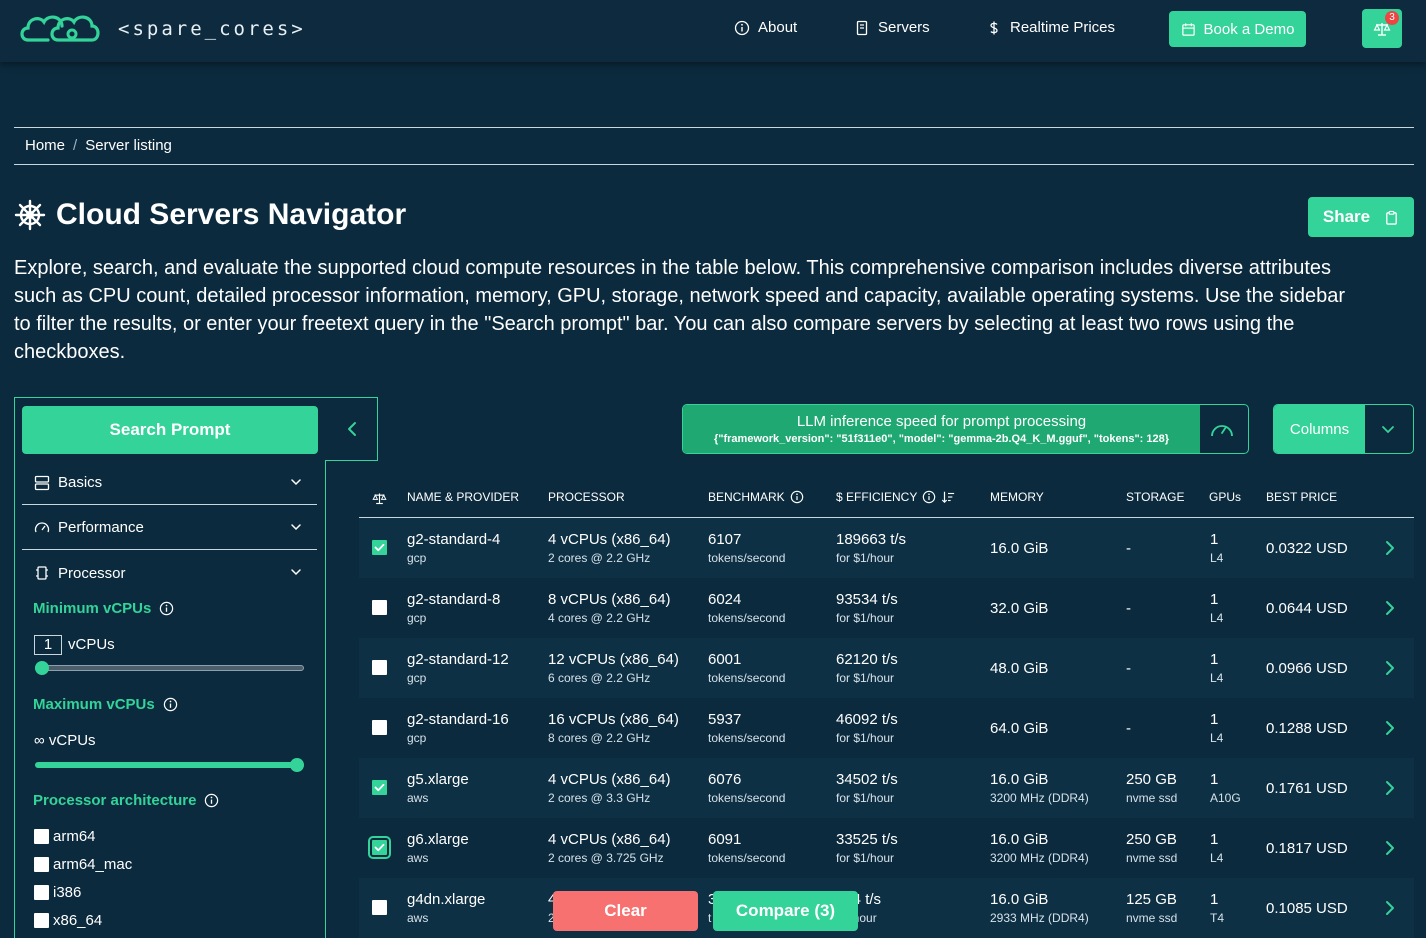  Describe the element at coordinates (1319, 429) in the screenshot. I see `columns-label: Columns` at that location.